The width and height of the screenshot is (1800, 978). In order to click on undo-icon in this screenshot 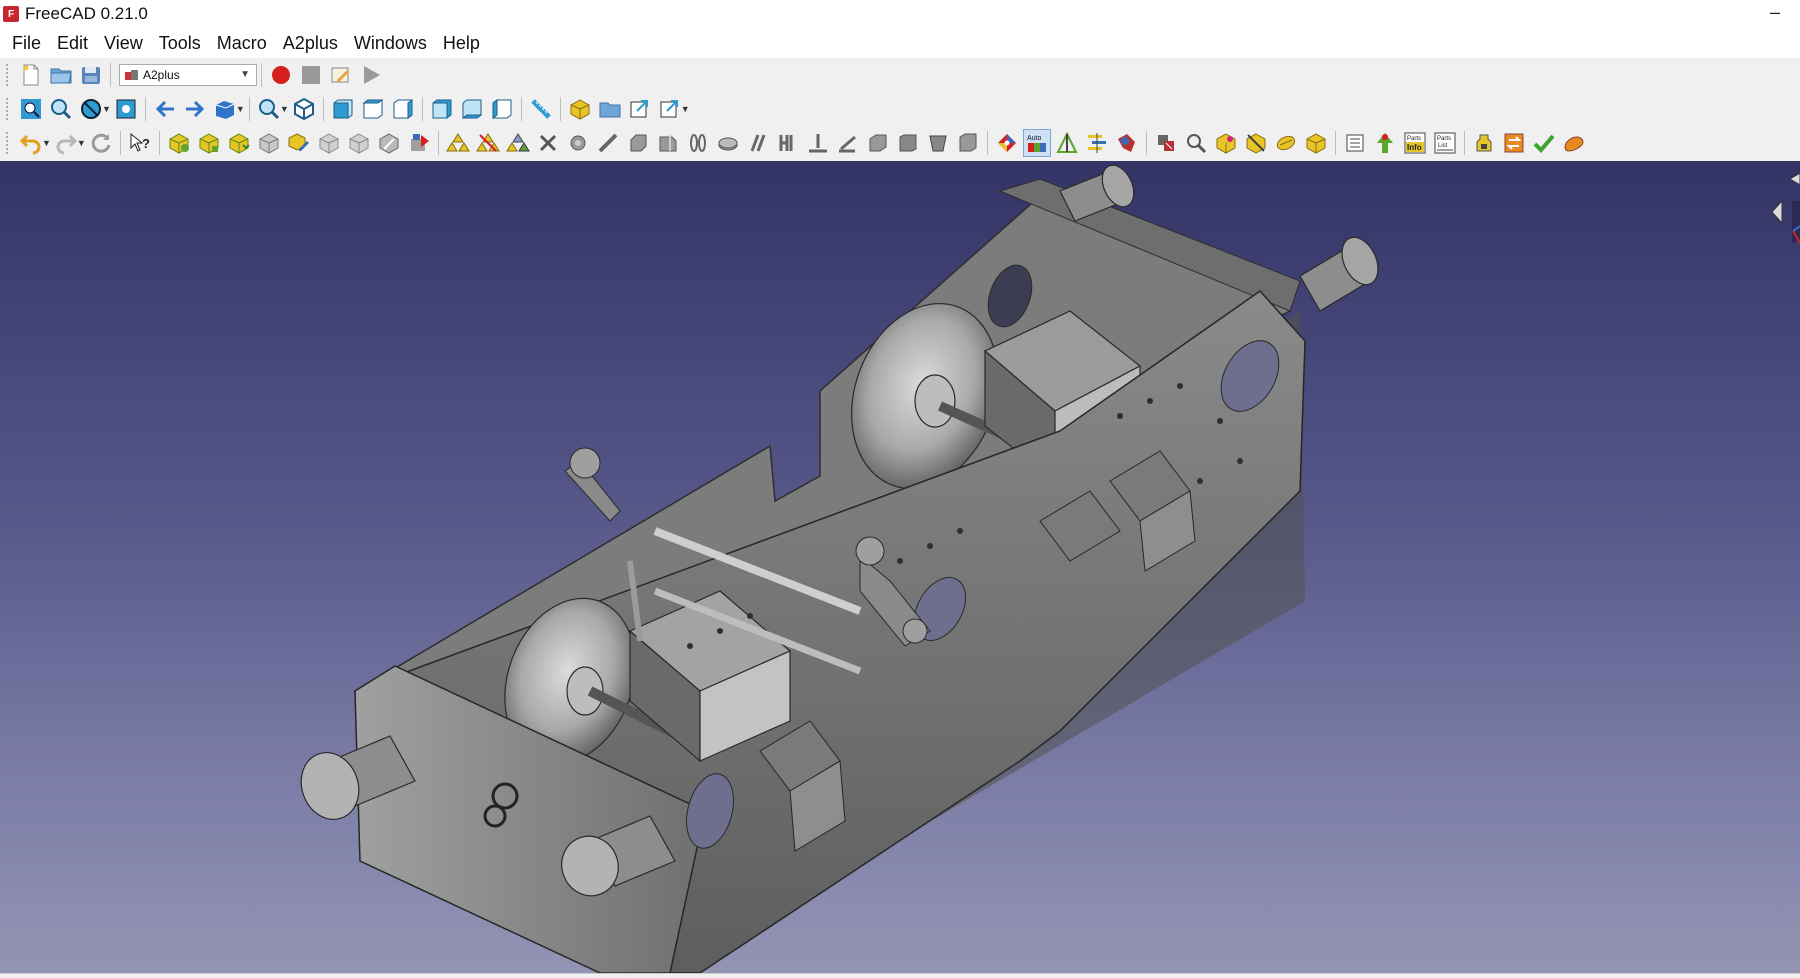, I will do `click(31, 143)`.